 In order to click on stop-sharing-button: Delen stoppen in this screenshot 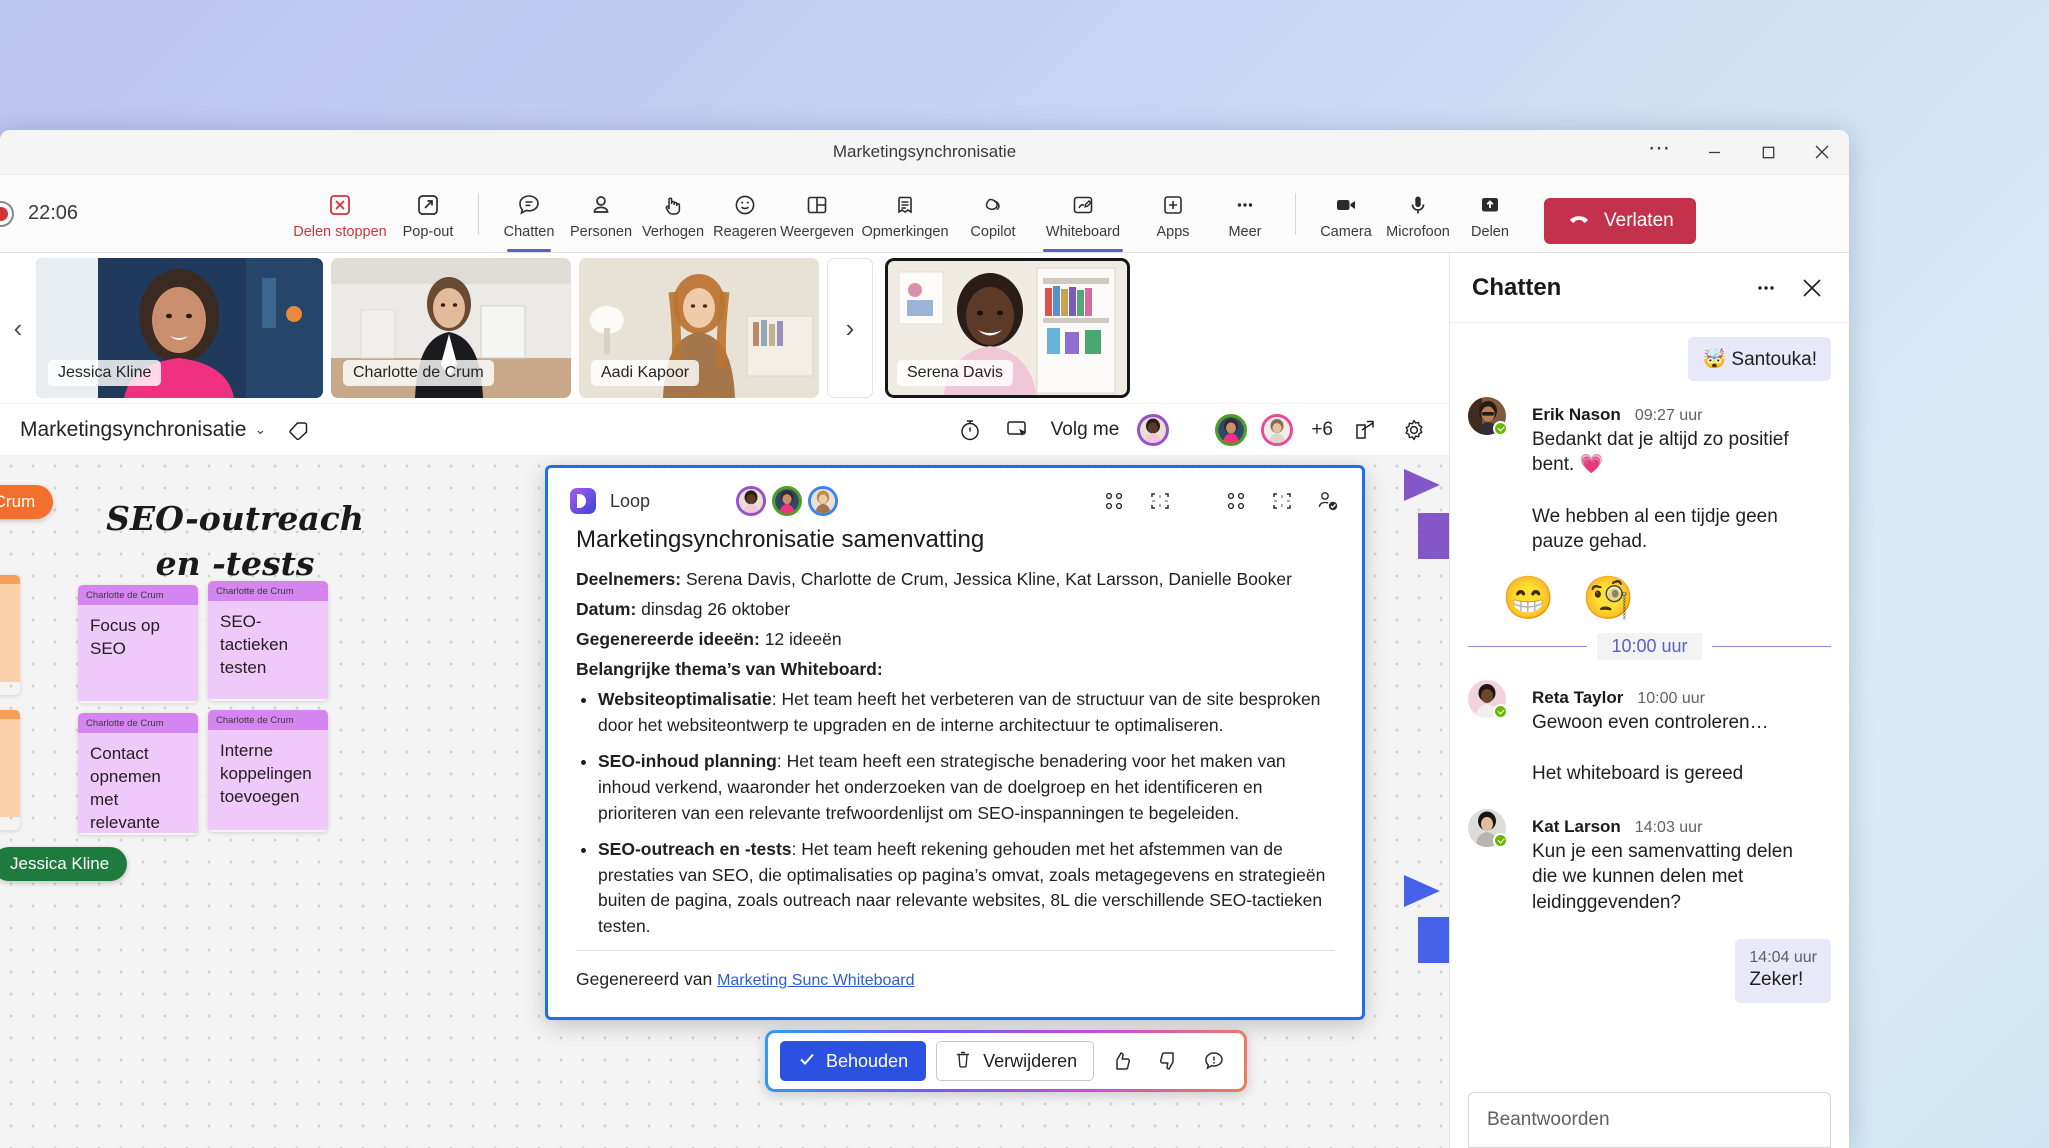, I will do `click(340, 214)`.